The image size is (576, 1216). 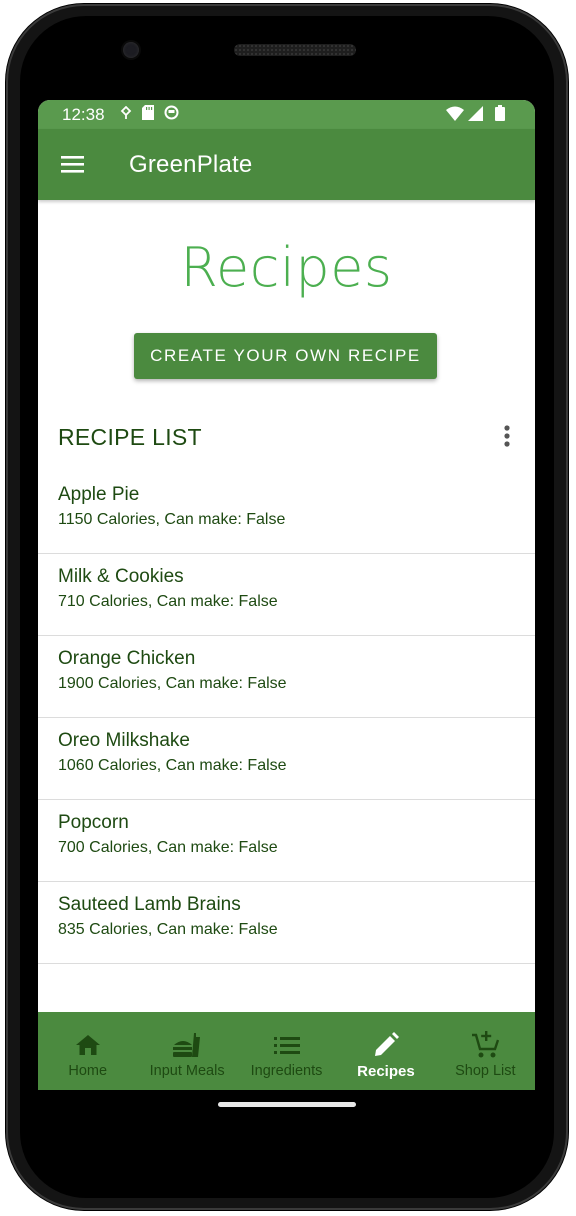 What do you see at coordinates (88, 1045) in the screenshot?
I see `home-icon` at bounding box center [88, 1045].